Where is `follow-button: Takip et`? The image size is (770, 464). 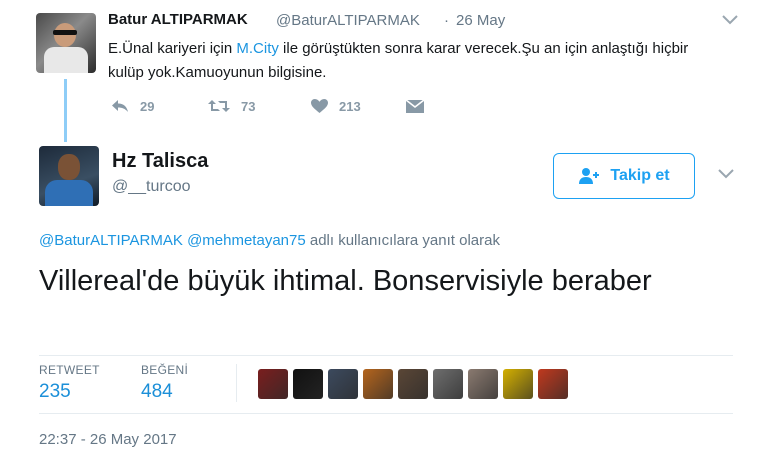 follow-button: Takip et is located at coordinates (624, 176).